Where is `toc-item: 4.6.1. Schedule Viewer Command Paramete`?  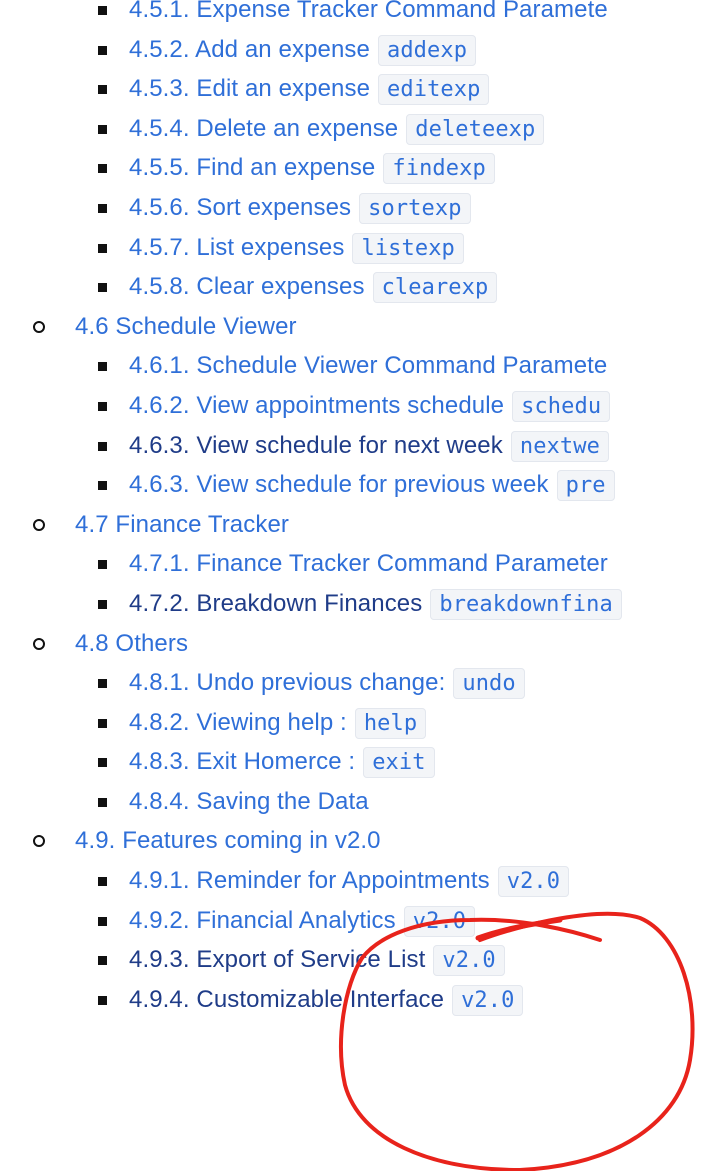
toc-item: 4.6.1. Schedule Viewer Command Paramete is located at coordinates (346, 366).